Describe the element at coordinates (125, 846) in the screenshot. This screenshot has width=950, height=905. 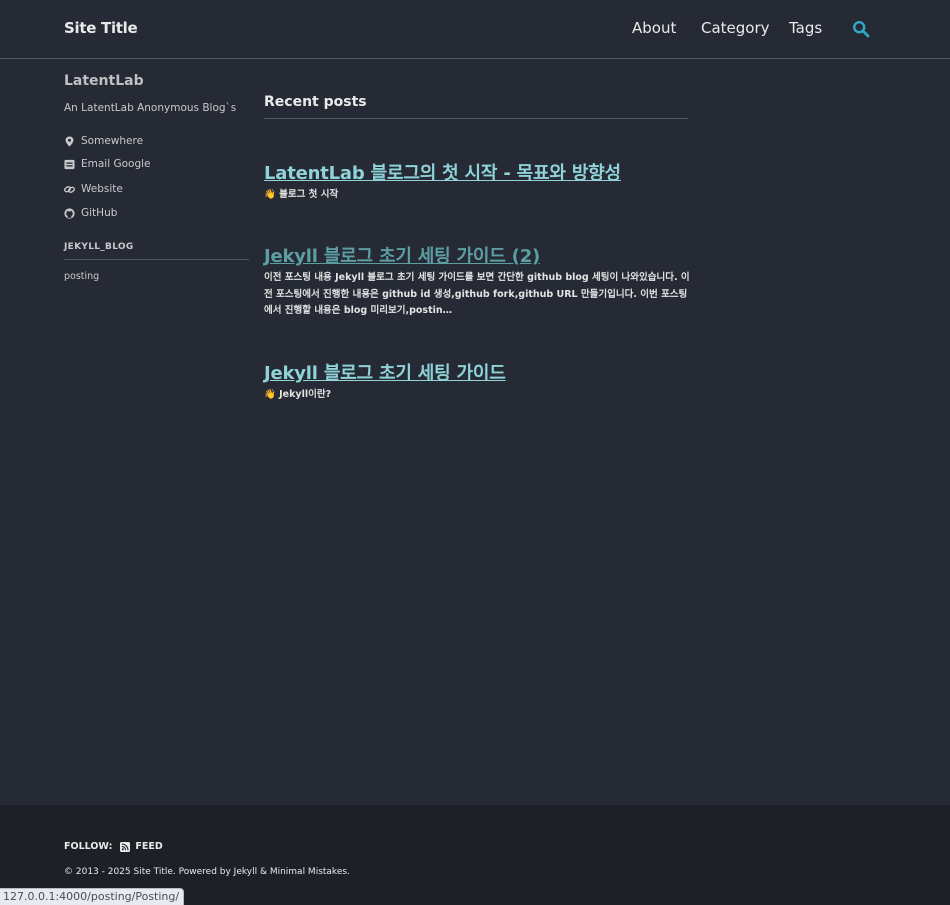
I see `rss-icon` at that location.